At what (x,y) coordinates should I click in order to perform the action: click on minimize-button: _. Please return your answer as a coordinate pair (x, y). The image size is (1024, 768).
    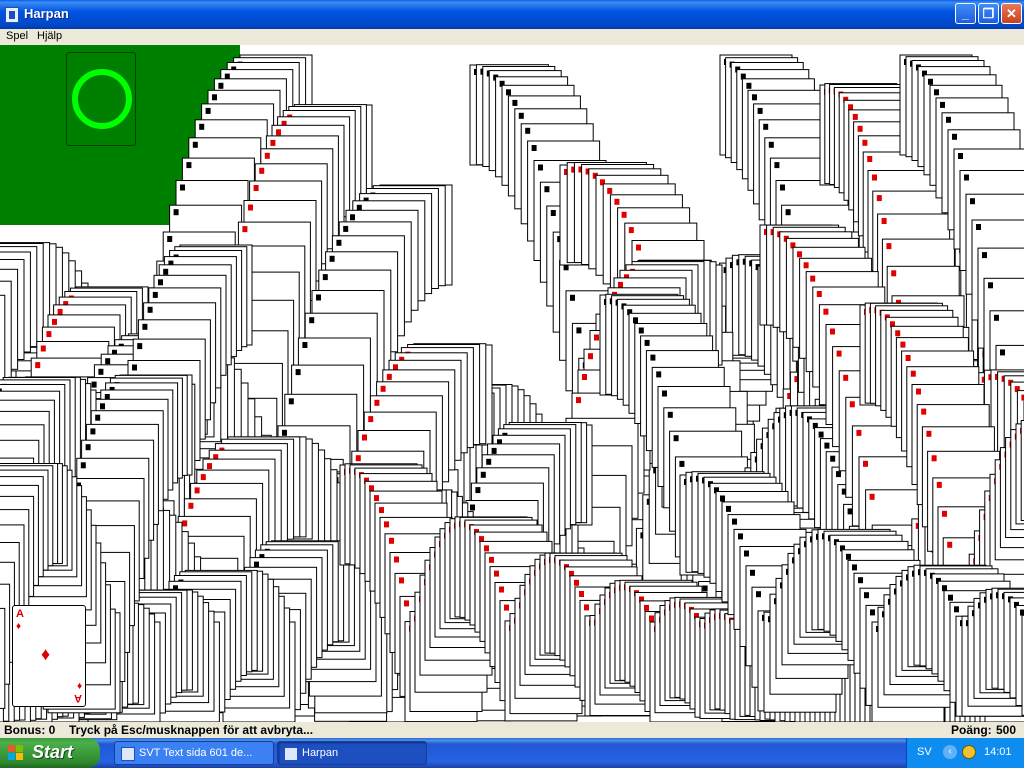
    Looking at the image, I should click on (965, 13).